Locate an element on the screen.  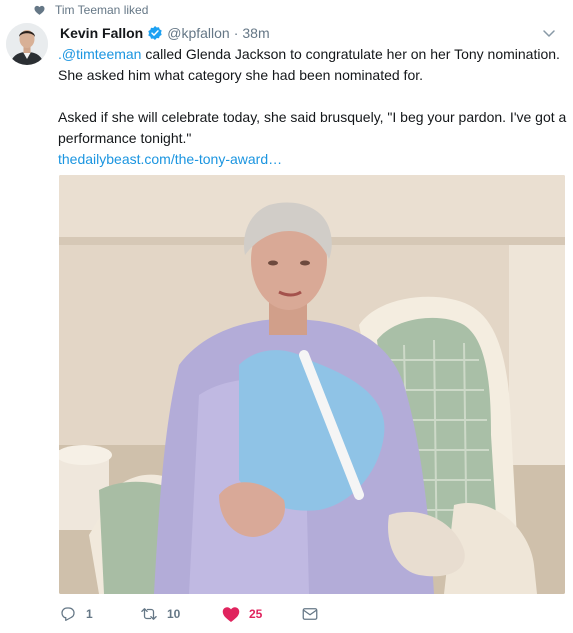
like-count: 25 is located at coordinates (256, 614).